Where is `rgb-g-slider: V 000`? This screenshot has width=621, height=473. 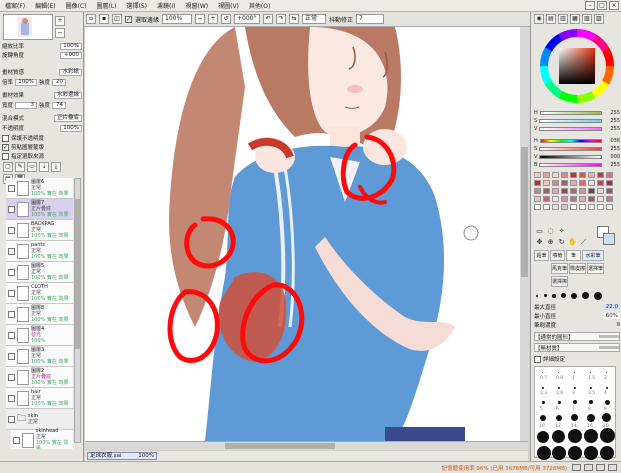 rgb-g-slider: V 000 is located at coordinates (577, 157).